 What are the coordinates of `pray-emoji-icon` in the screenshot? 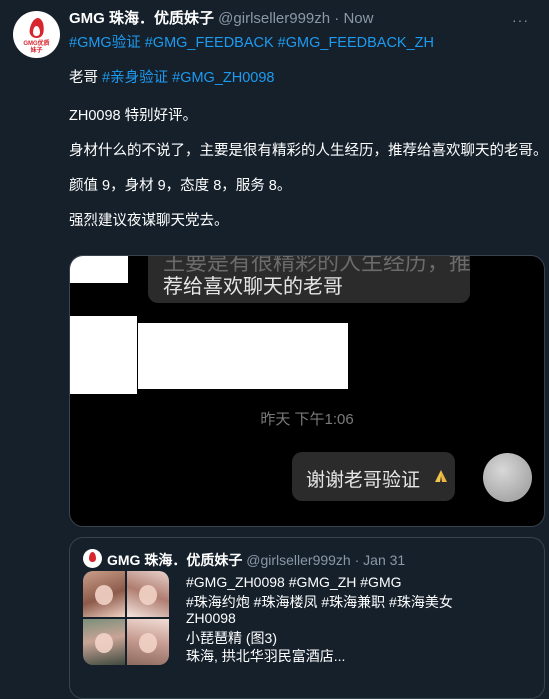 It's located at (441, 476).